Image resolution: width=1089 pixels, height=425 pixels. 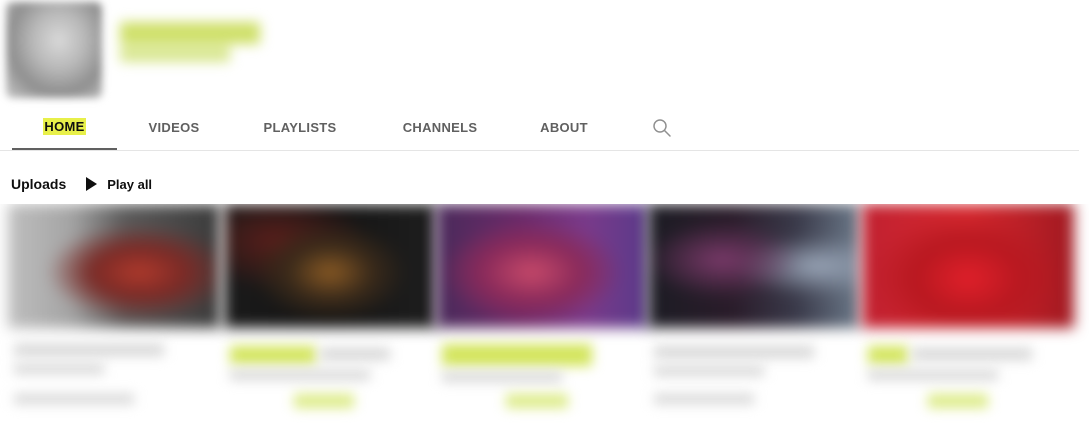 I want to click on tab-channels-label: CHANNELS, so click(x=440, y=127).